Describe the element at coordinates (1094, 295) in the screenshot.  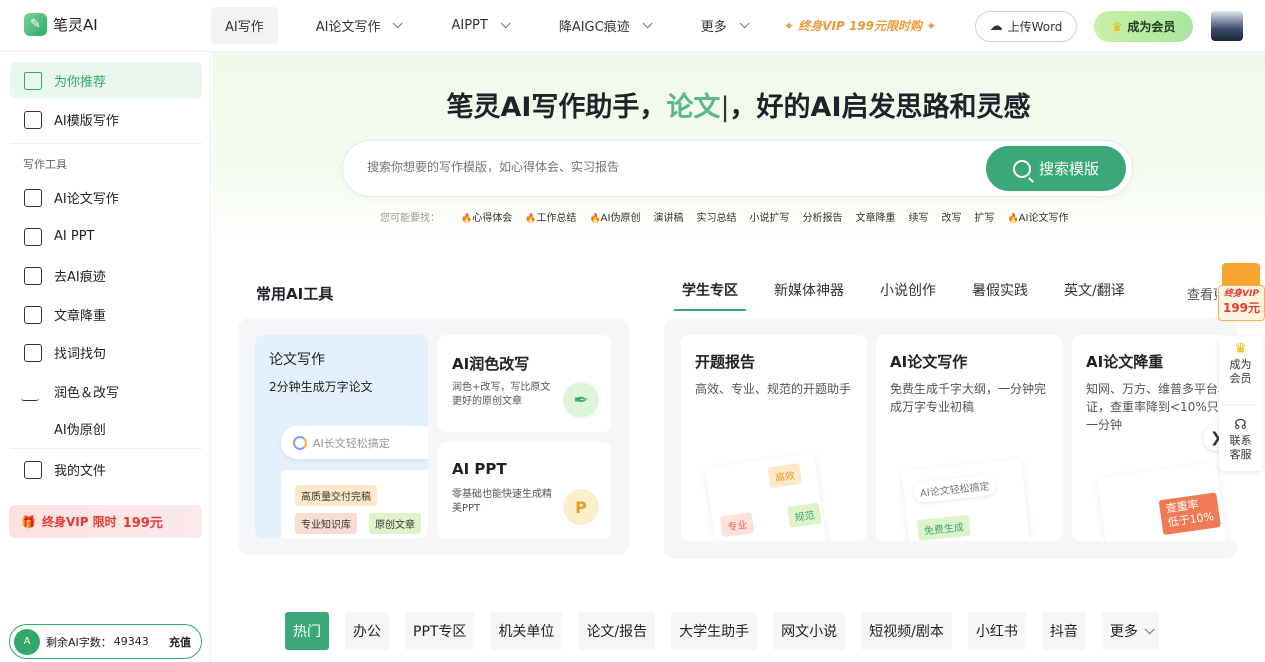
I see `tab-english: 英文/翻译` at that location.